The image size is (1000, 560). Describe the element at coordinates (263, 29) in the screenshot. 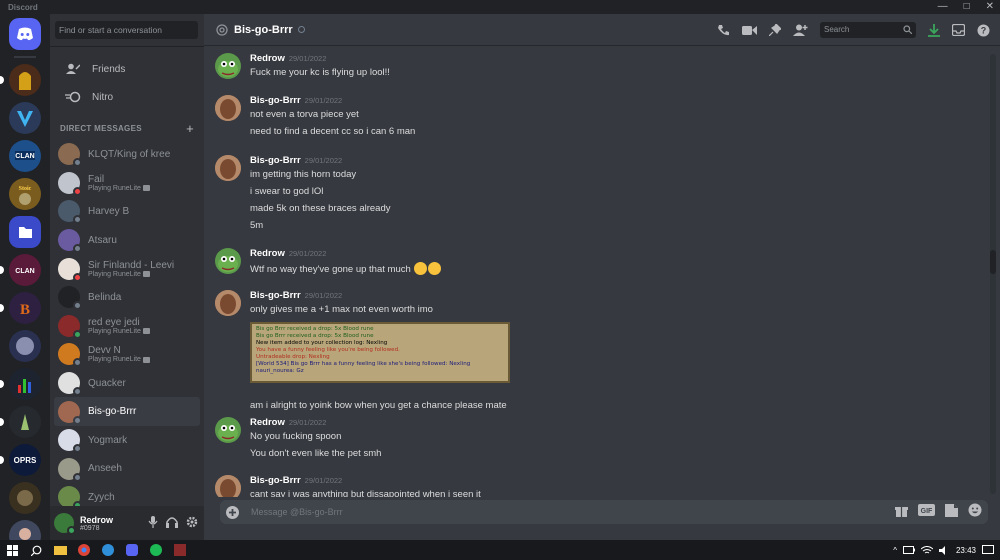

I see `channel-name: Bis-go-Brrr` at that location.